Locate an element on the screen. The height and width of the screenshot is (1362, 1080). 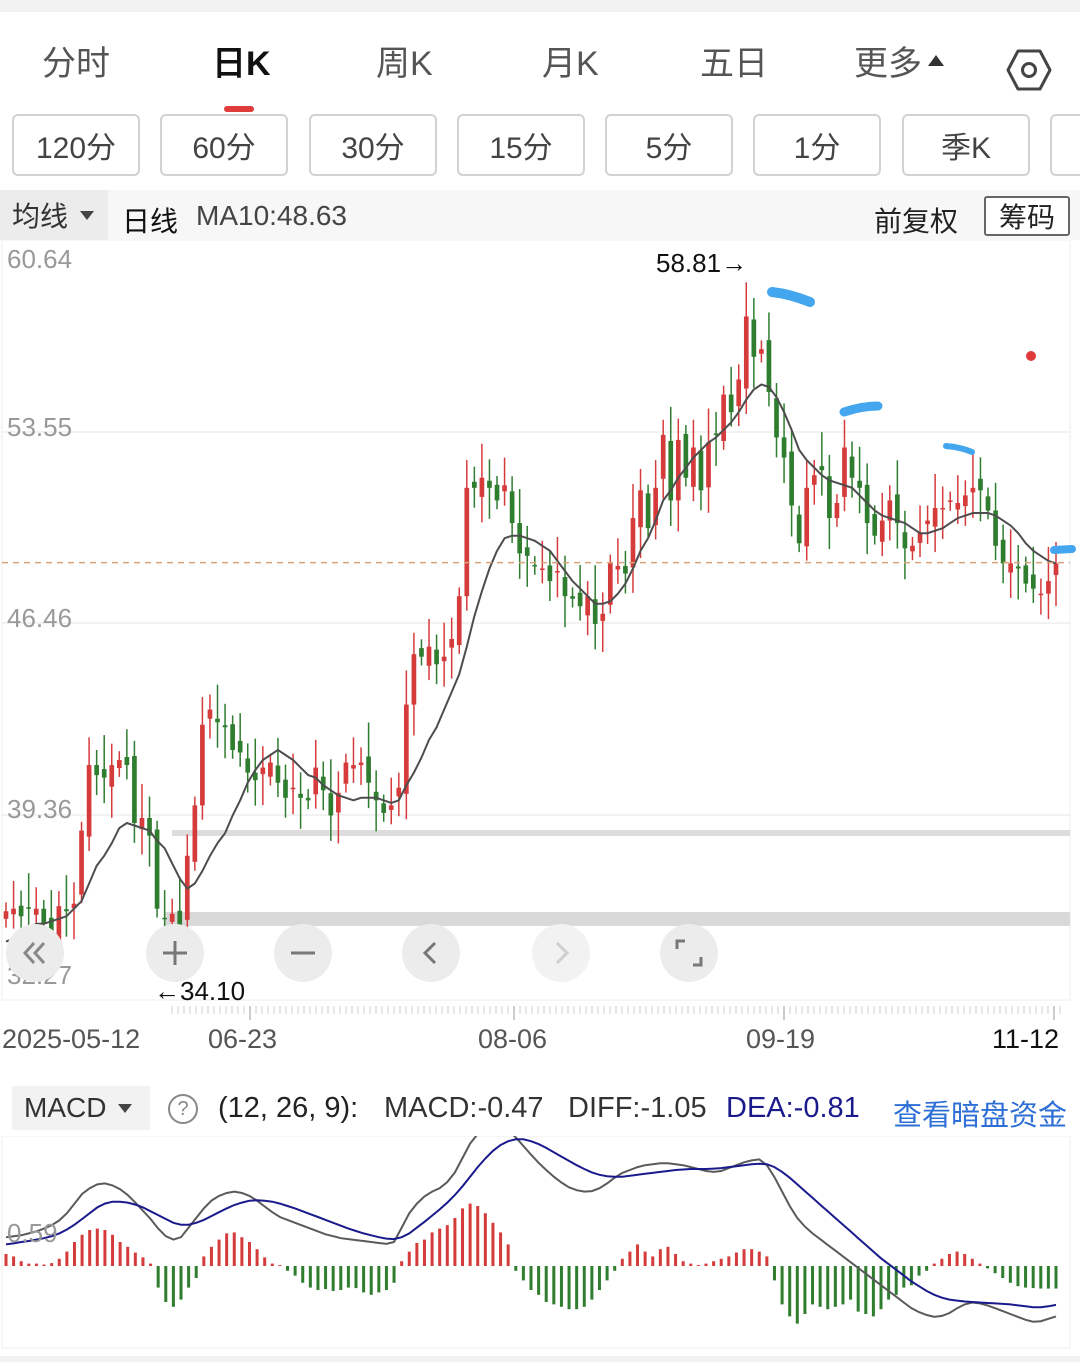
tab-monthly-k: 月K is located at coordinates (570, 60).